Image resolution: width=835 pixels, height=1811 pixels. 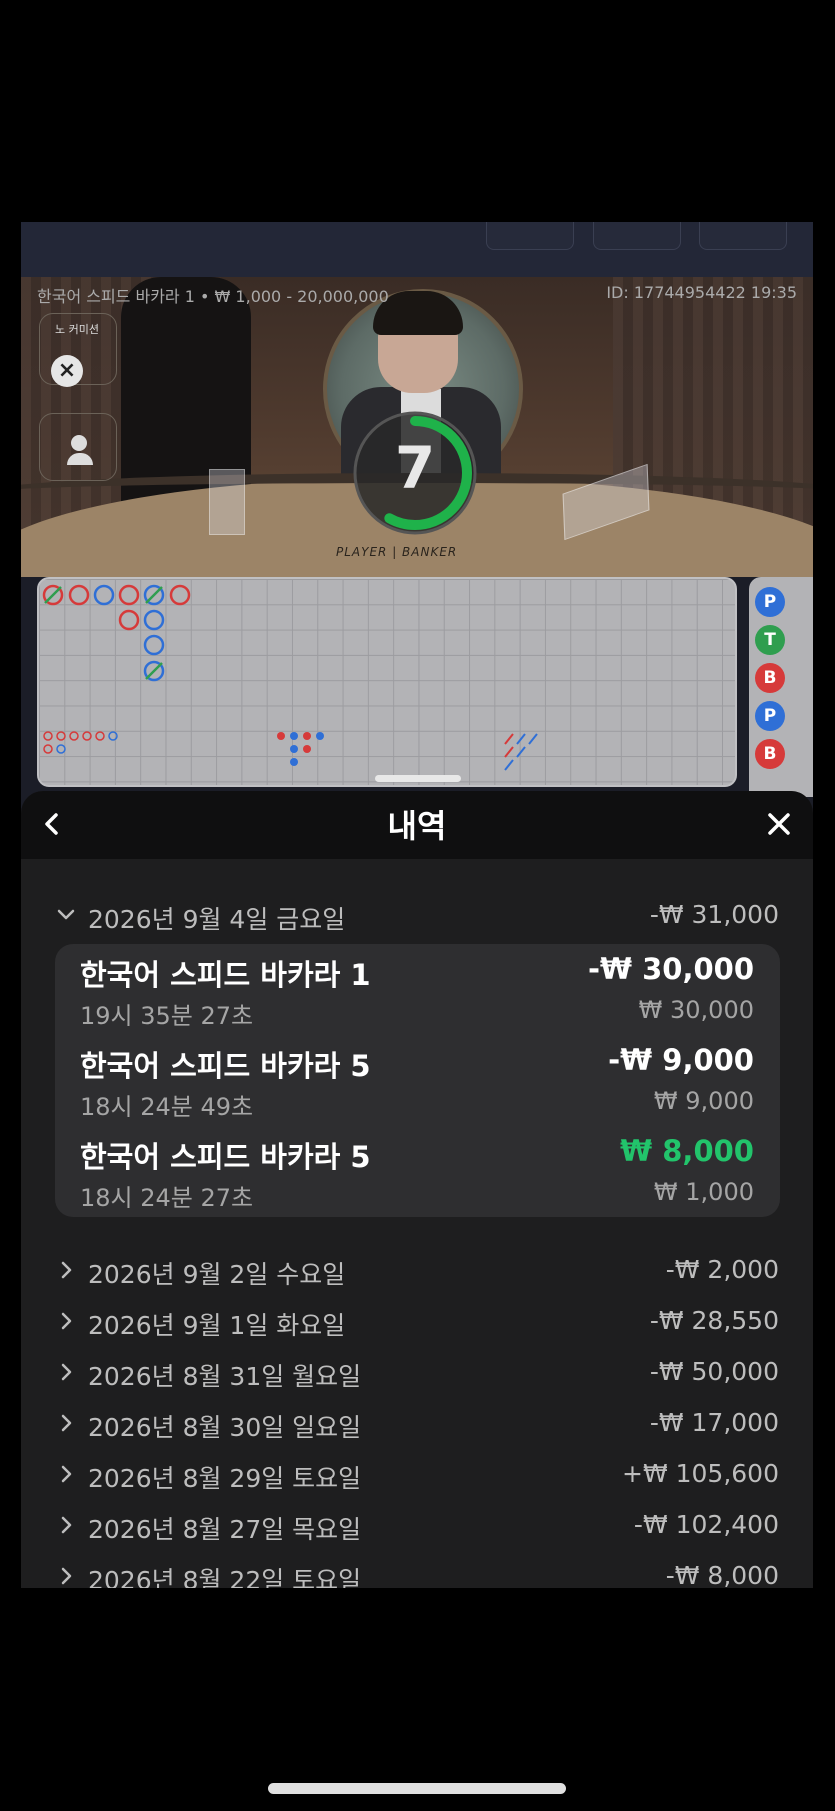 What do you see at coordinates (418, 778) in the screenshot?
I see `sheet-drag-handle` at bounding box center [418, 778].